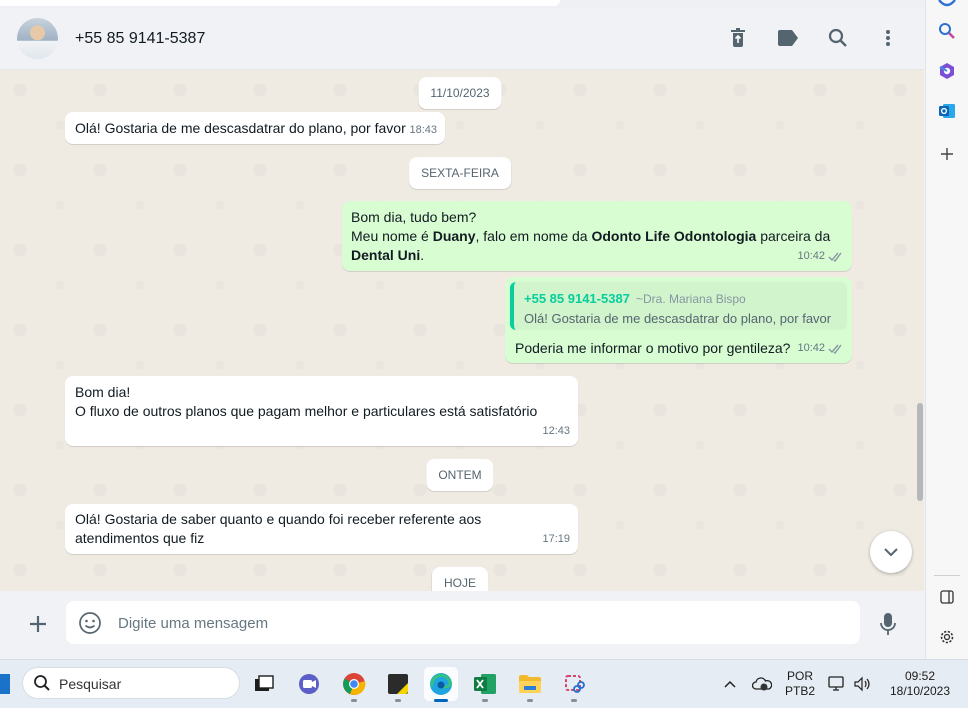 This screenshot has width=968, height=708. I want to click on chat-header: +55 85 9141-5387, so click(462, 39).